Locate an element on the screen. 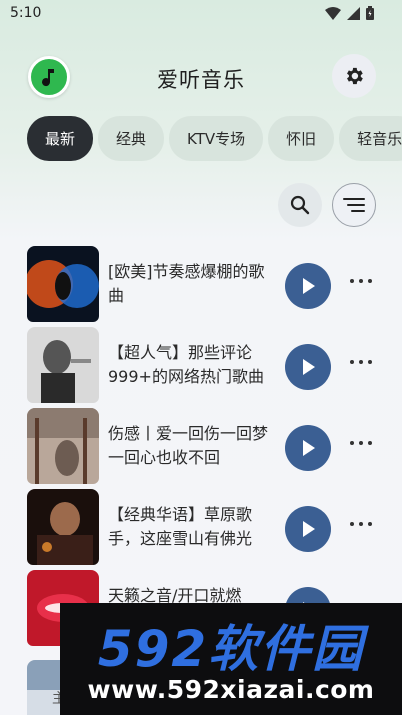 The width and height of the screenshot is (402, 715). watermark-overlay: 592软件园 www.592xiazai.com is located at coordinates (231, 659).